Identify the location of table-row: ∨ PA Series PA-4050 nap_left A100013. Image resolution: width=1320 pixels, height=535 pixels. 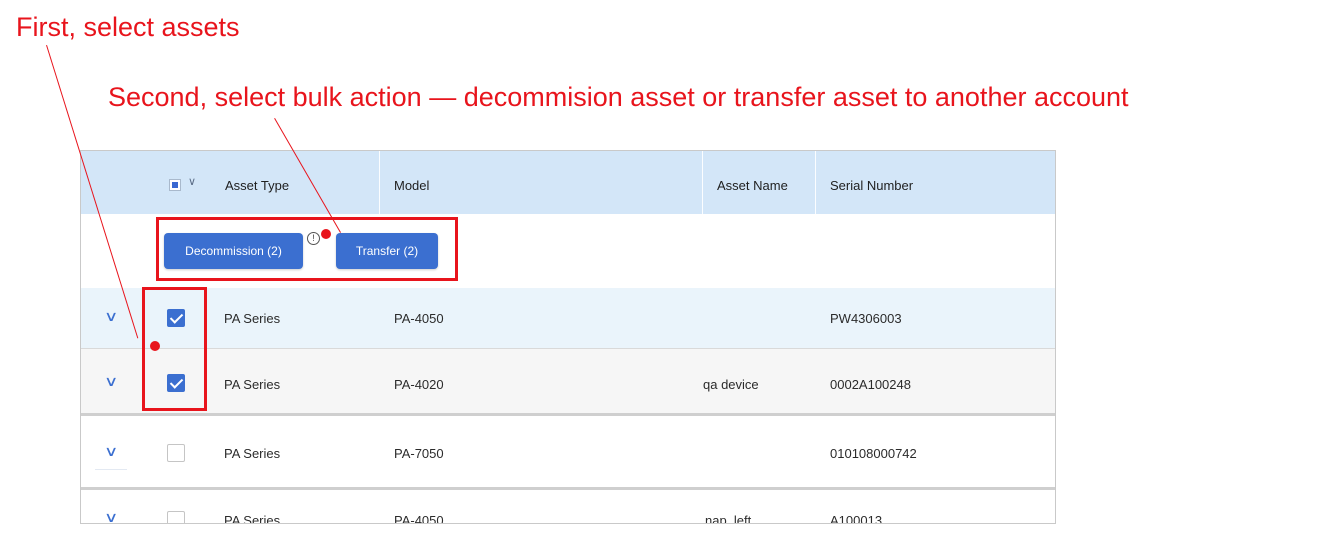
(568, 507).